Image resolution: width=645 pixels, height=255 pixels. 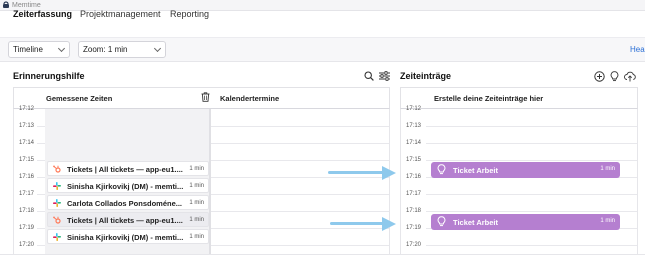 I want to click on tab-reporting: Reporting, so click(x=189, y=14).